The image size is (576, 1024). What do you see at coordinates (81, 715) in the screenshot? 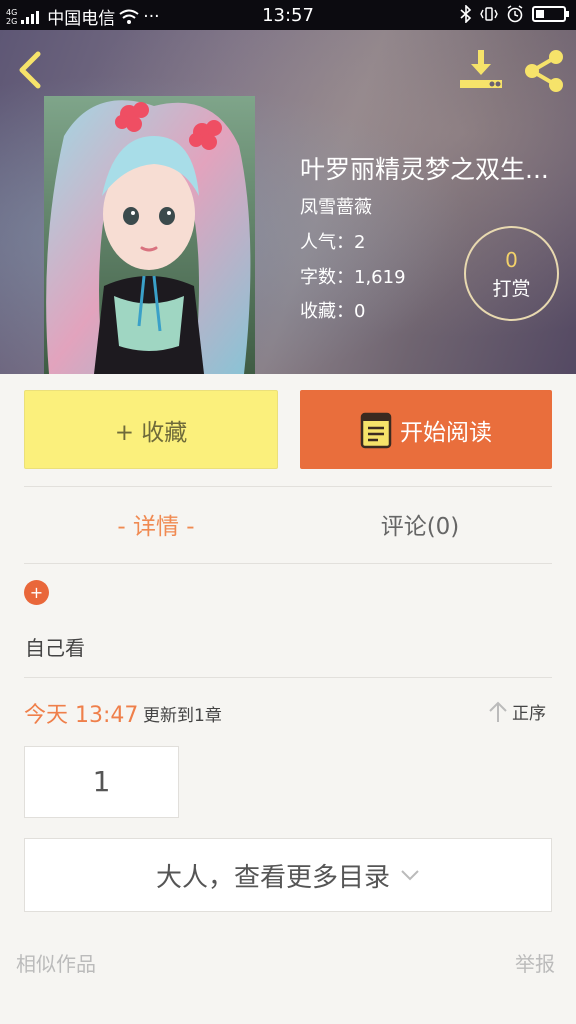
I see `update-time: 今天 13:47` at bounding box center [81, 715].